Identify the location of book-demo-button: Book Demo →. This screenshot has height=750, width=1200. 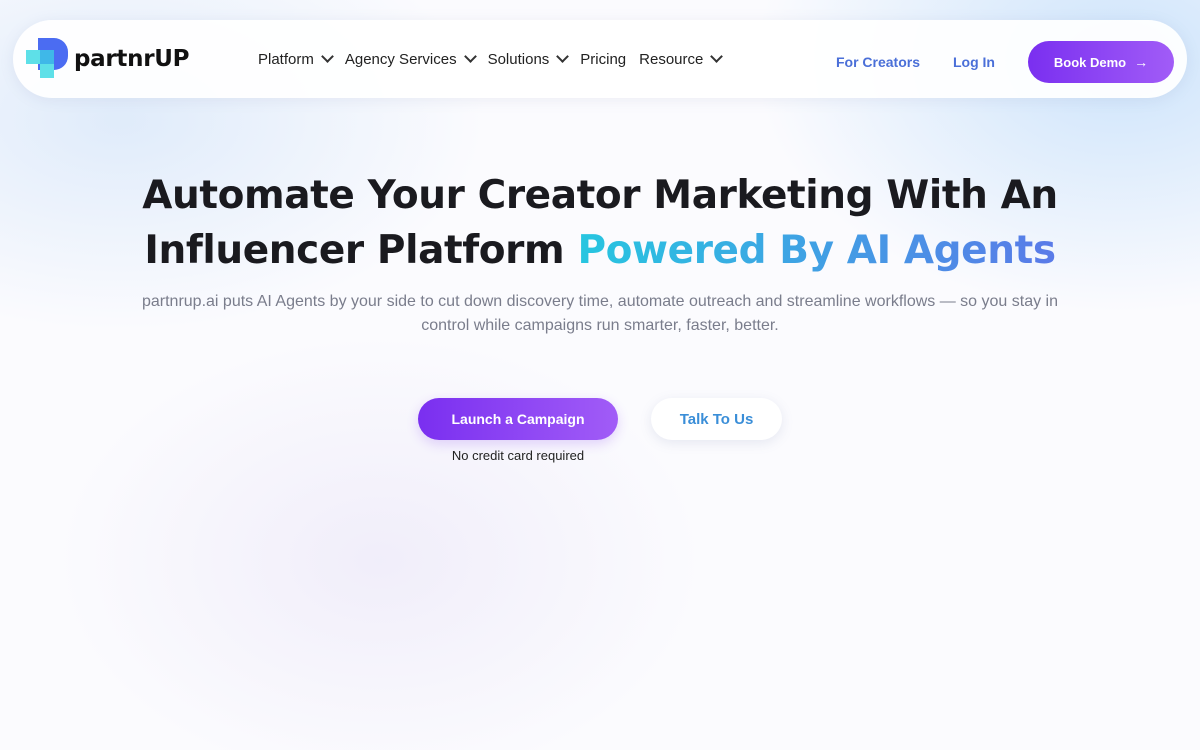
(1101, 62).